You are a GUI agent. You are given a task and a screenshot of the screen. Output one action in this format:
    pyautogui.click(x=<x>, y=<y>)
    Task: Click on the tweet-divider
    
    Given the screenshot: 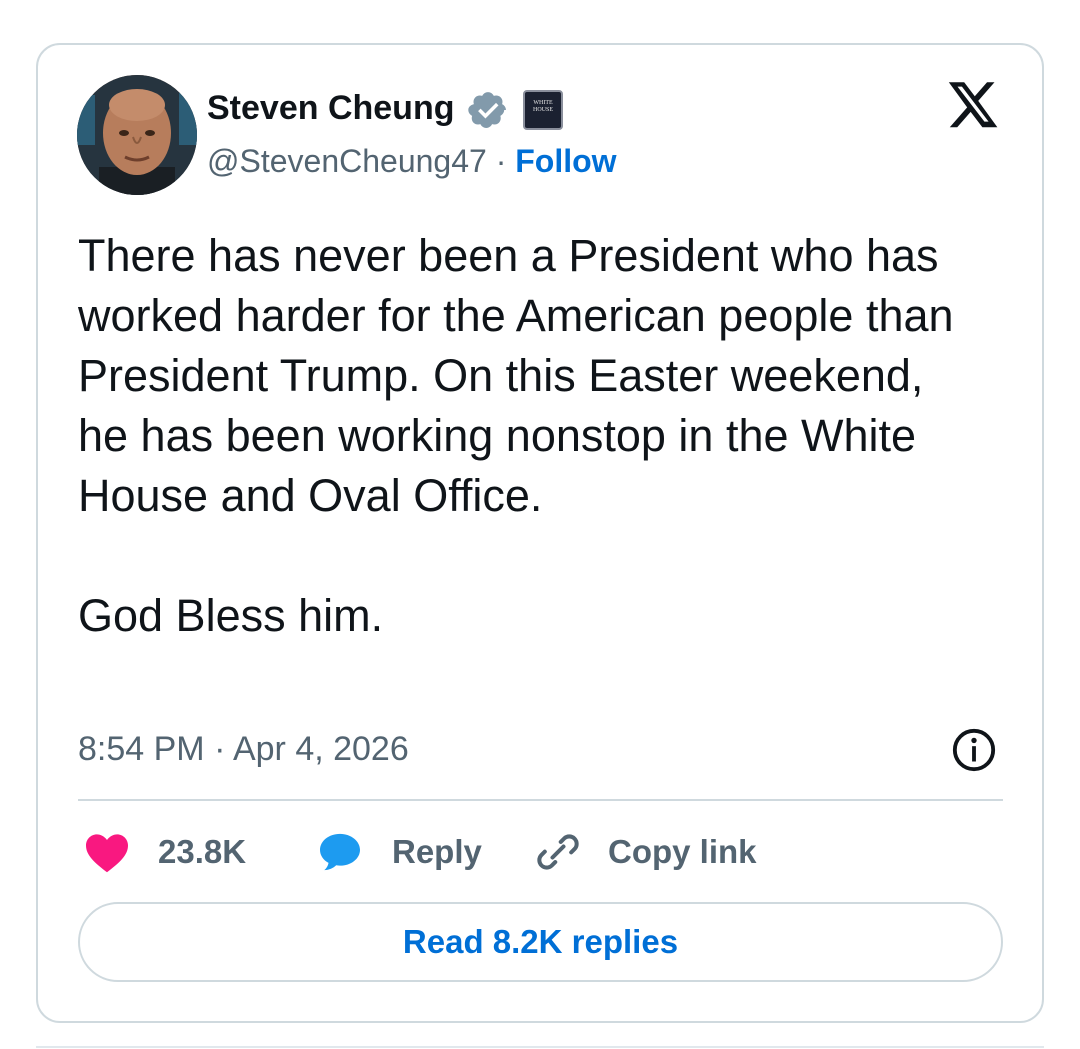 What is the action you would take?
    pyautogui.click(x=540, y=800)
    